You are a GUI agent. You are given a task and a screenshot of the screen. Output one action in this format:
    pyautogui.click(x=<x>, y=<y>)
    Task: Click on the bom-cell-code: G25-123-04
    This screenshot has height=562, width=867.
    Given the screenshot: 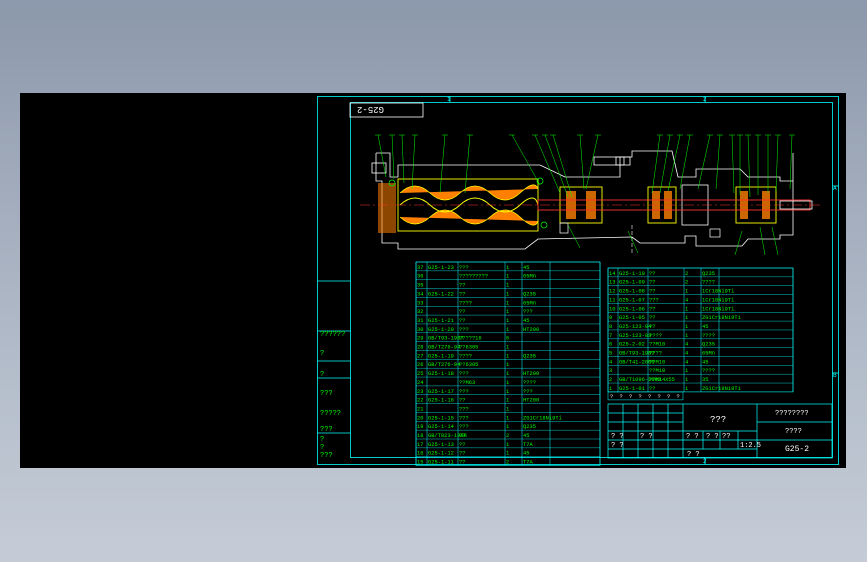 What is the action you would take?
    pyautogui.click(x=635, y=327)
    